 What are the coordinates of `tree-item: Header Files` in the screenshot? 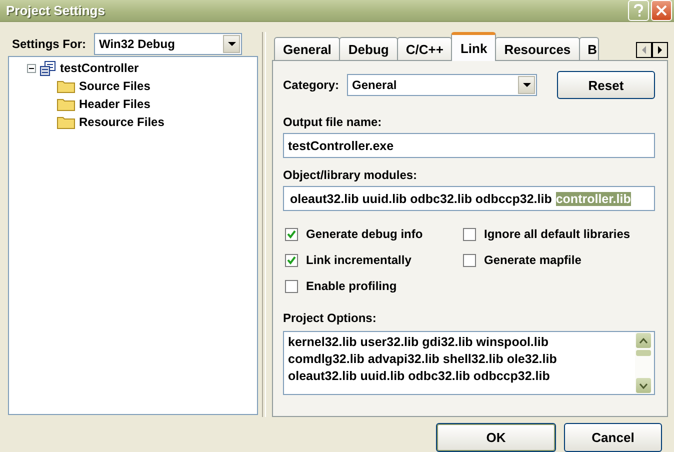 It's located at (114, 104).